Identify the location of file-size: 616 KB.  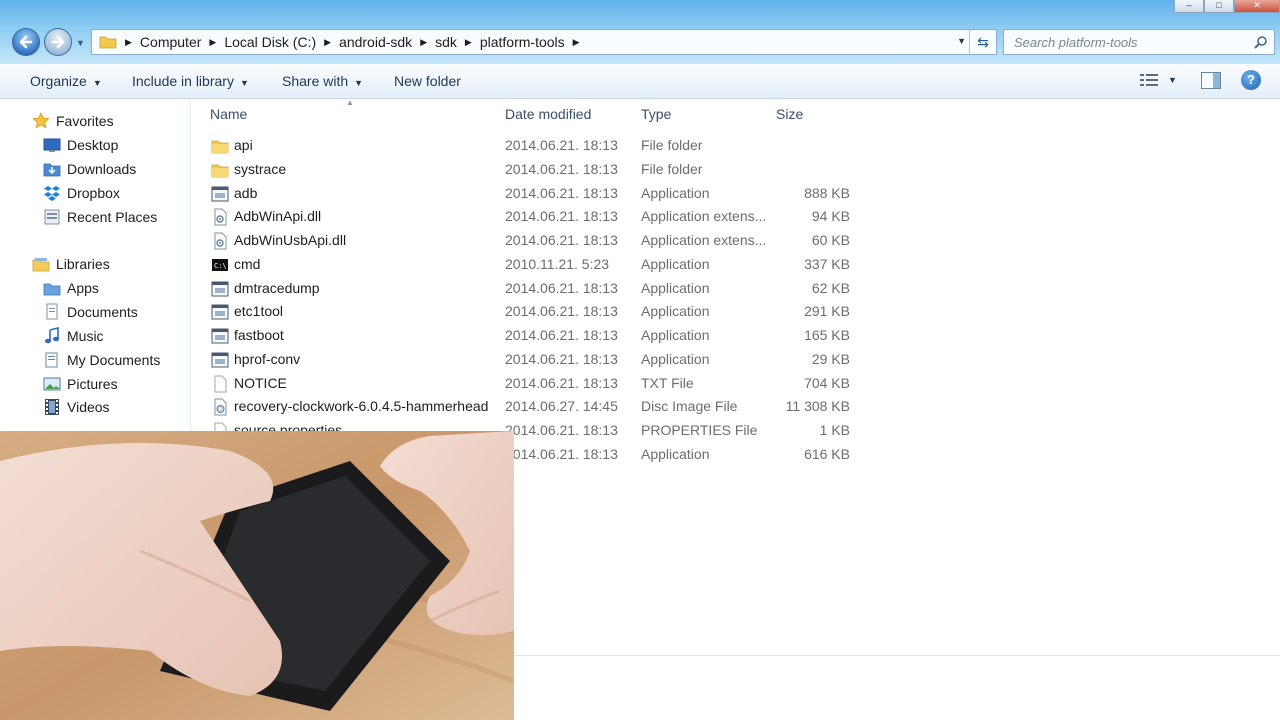
(827, 454).